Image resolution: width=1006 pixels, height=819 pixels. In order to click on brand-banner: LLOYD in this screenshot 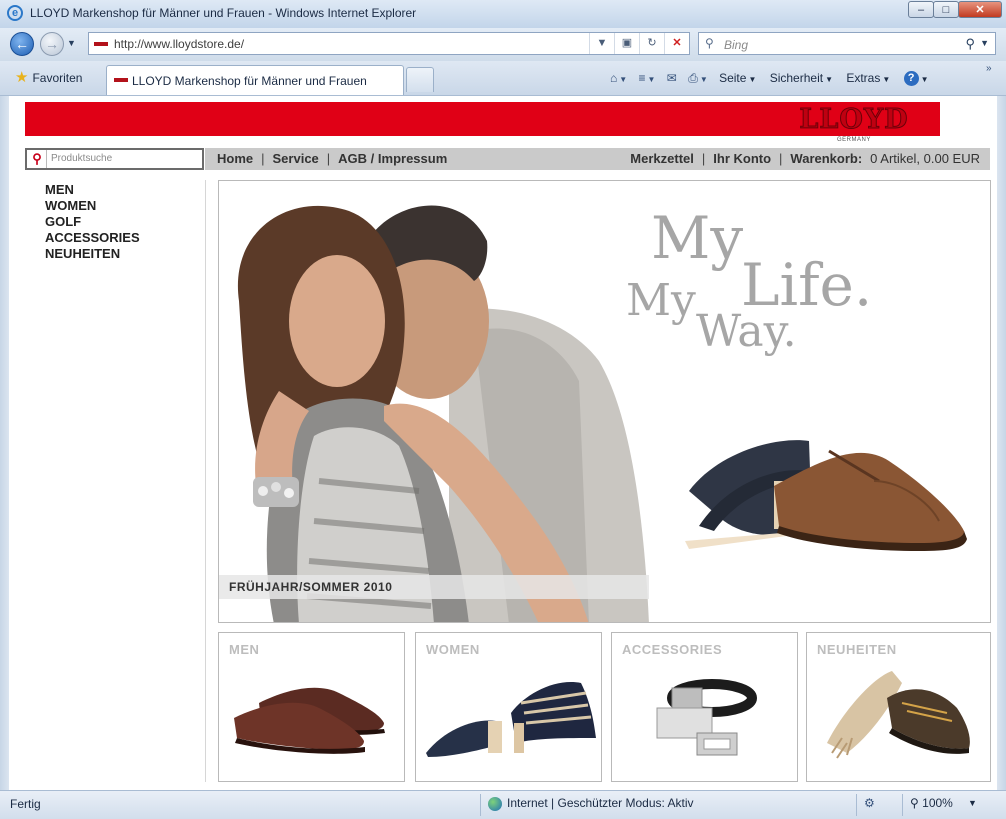, I will do `click(482, 119)`.